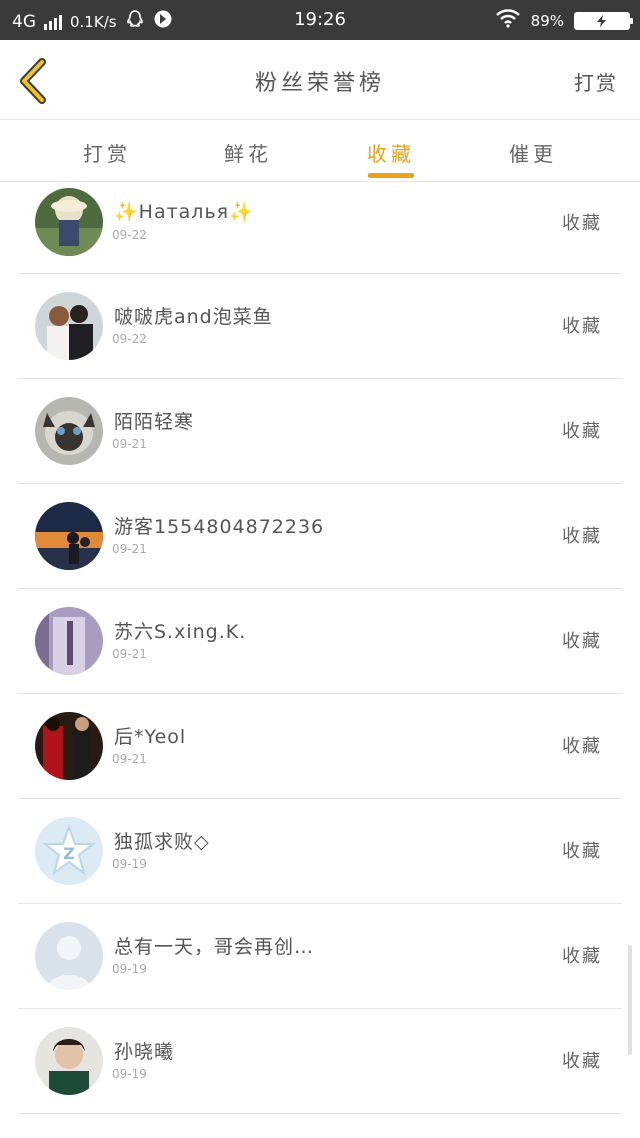 This screenshot has width=640, height=1138. I want to click on tab-bar: 打赏 鲜花 收藏 催更, so click(320, 151).